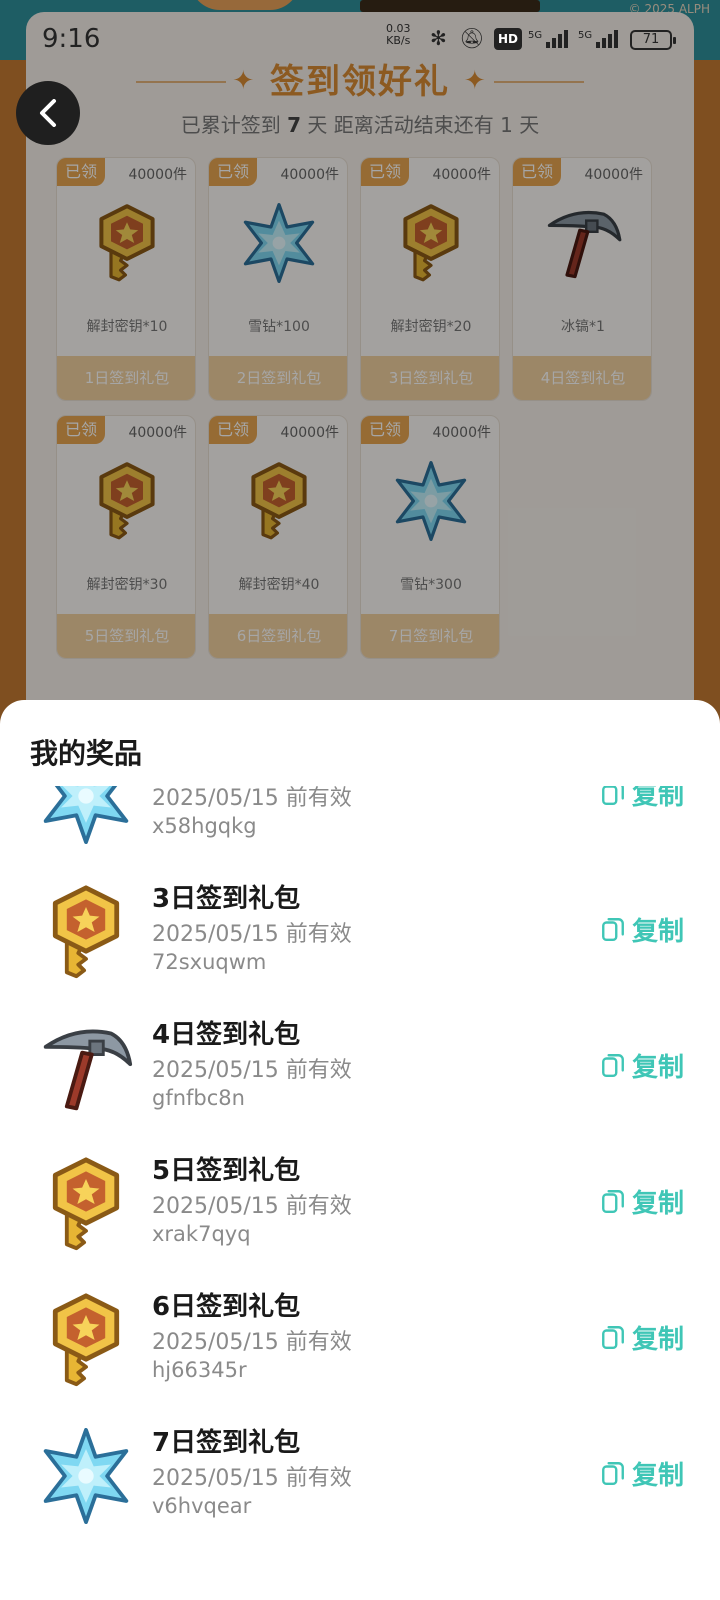  Describe the element at coordinates (457, 38) in the screenshot. I see `status-icons: ✻ 🔕︎` at that location.